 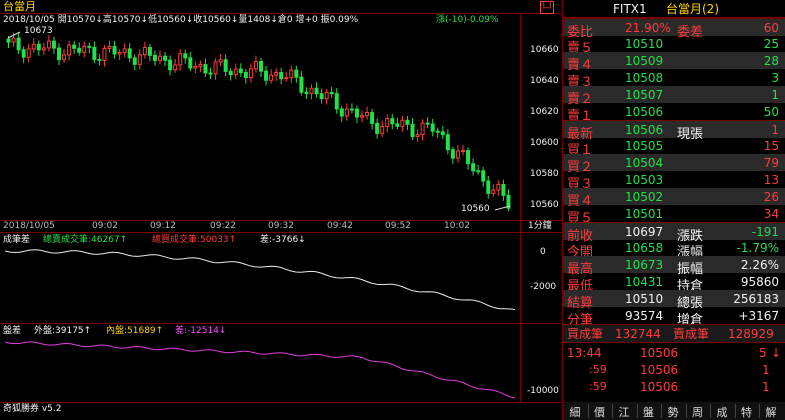 What do you see at coordinates (543, 252) in the screenshot?
I see `y-tick: 0` at bounding box center [543, 252].